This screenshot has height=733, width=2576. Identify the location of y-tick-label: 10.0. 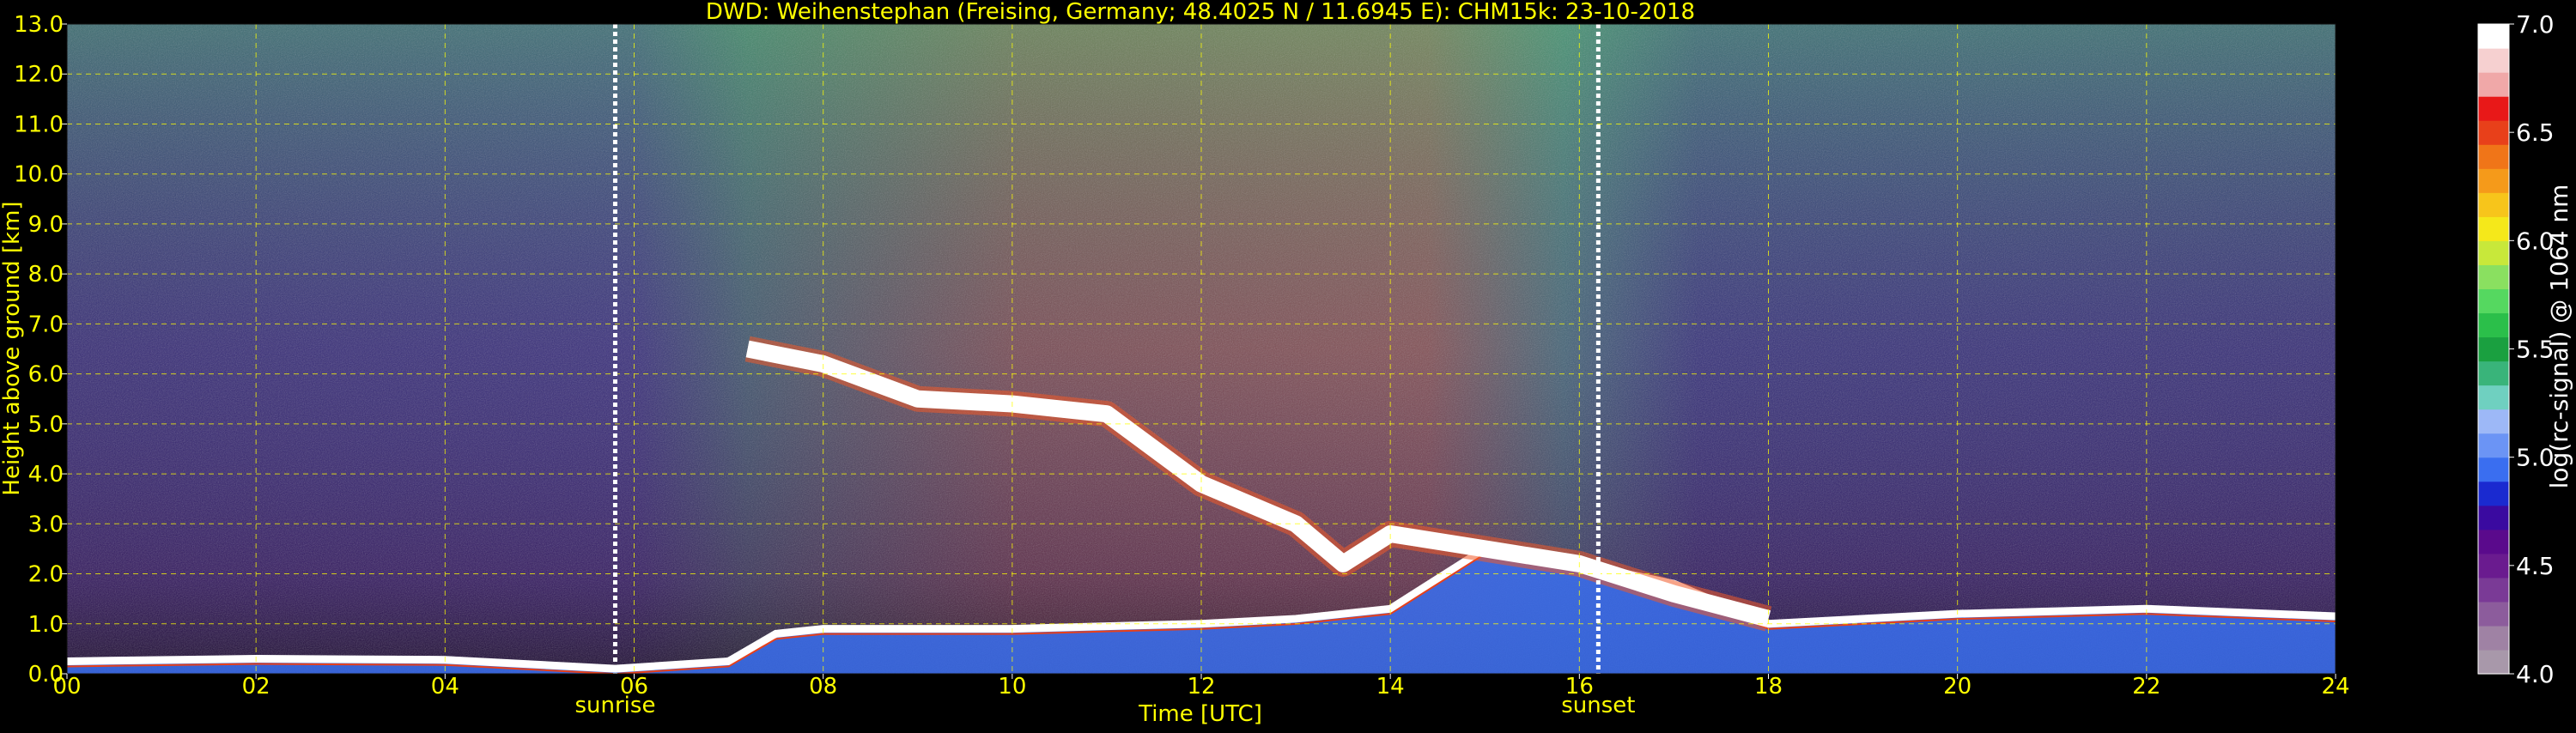
(39, 175).